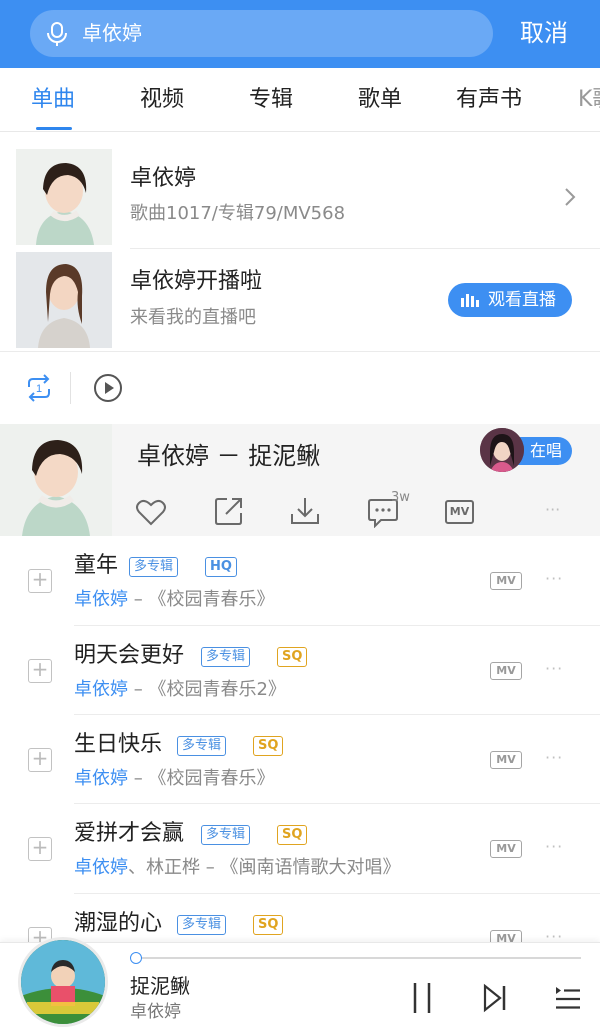 Image resolution: width=600 pixels, height=1033 pixels. I want to click on tab-albums: 专辑, so click(271, 100).